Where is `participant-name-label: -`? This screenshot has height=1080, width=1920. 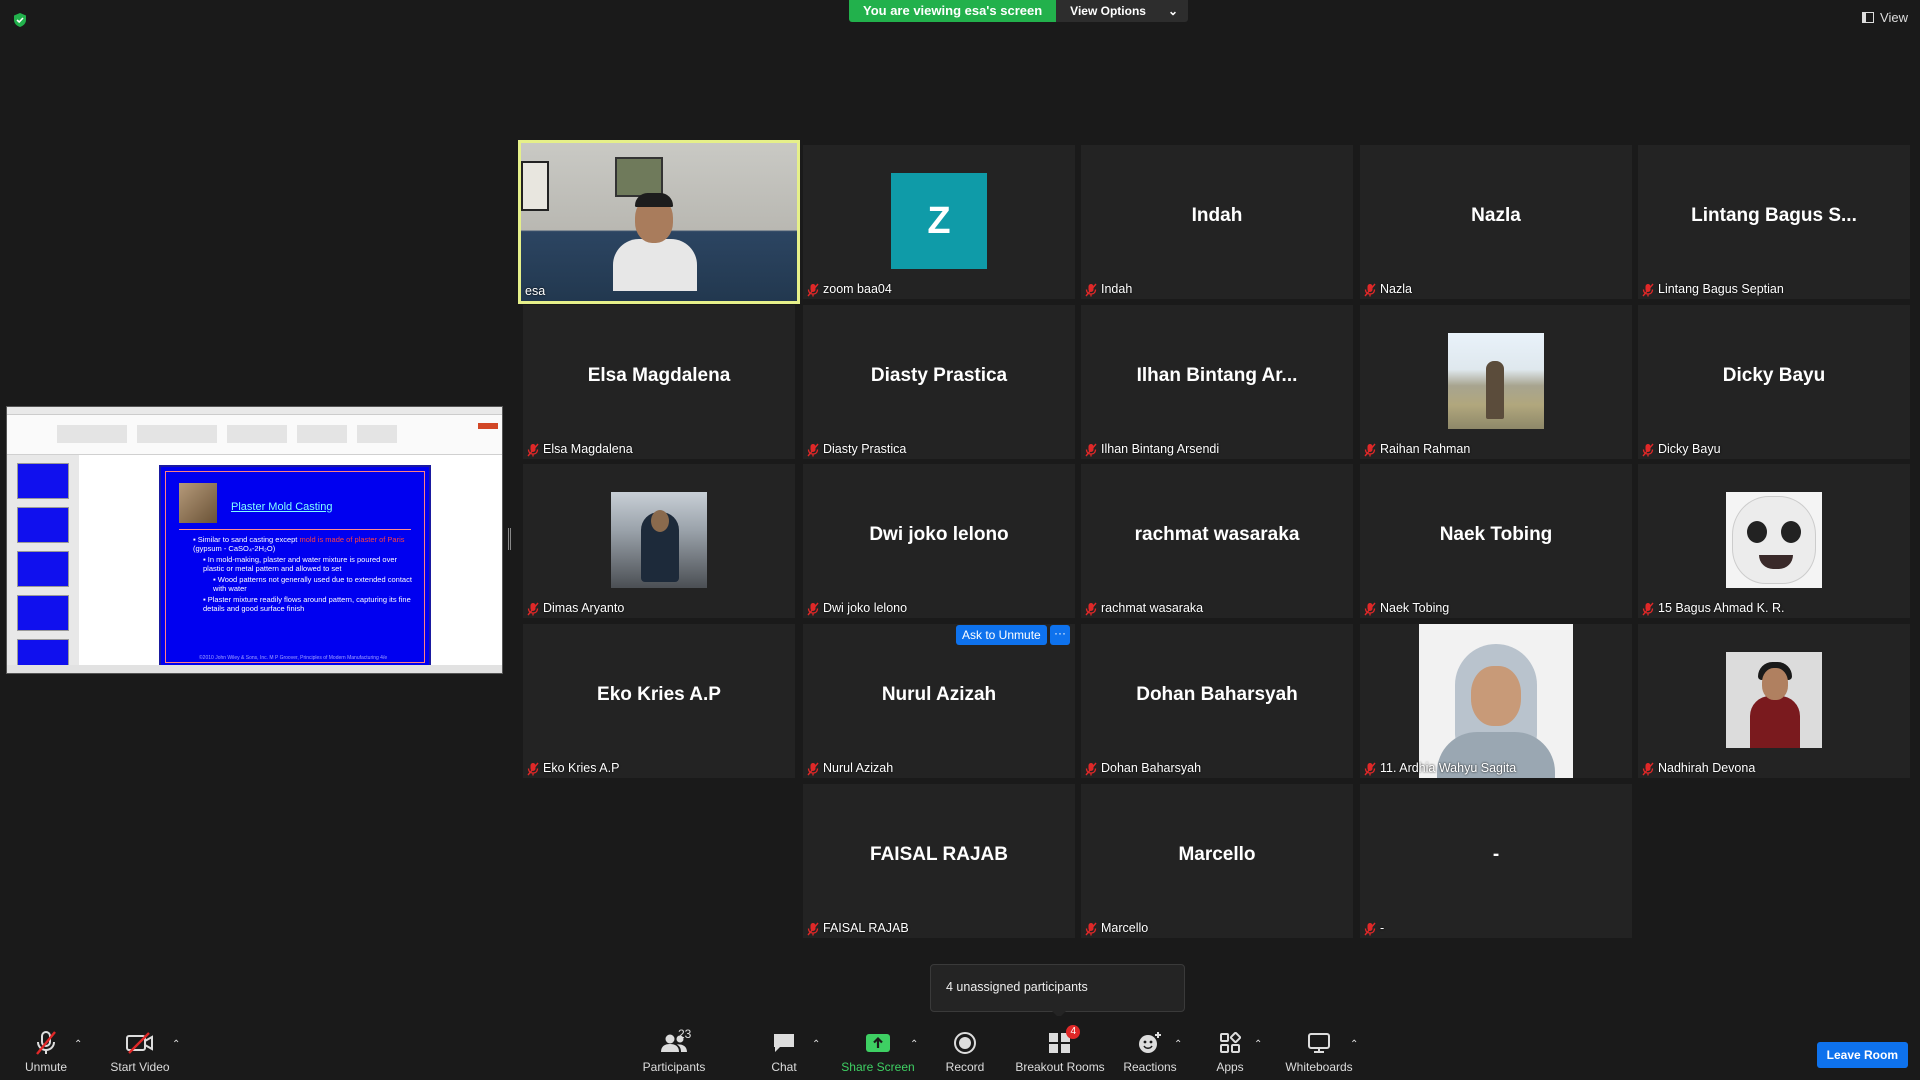 participant-name-label: - is located at coordinates (1374, 928).